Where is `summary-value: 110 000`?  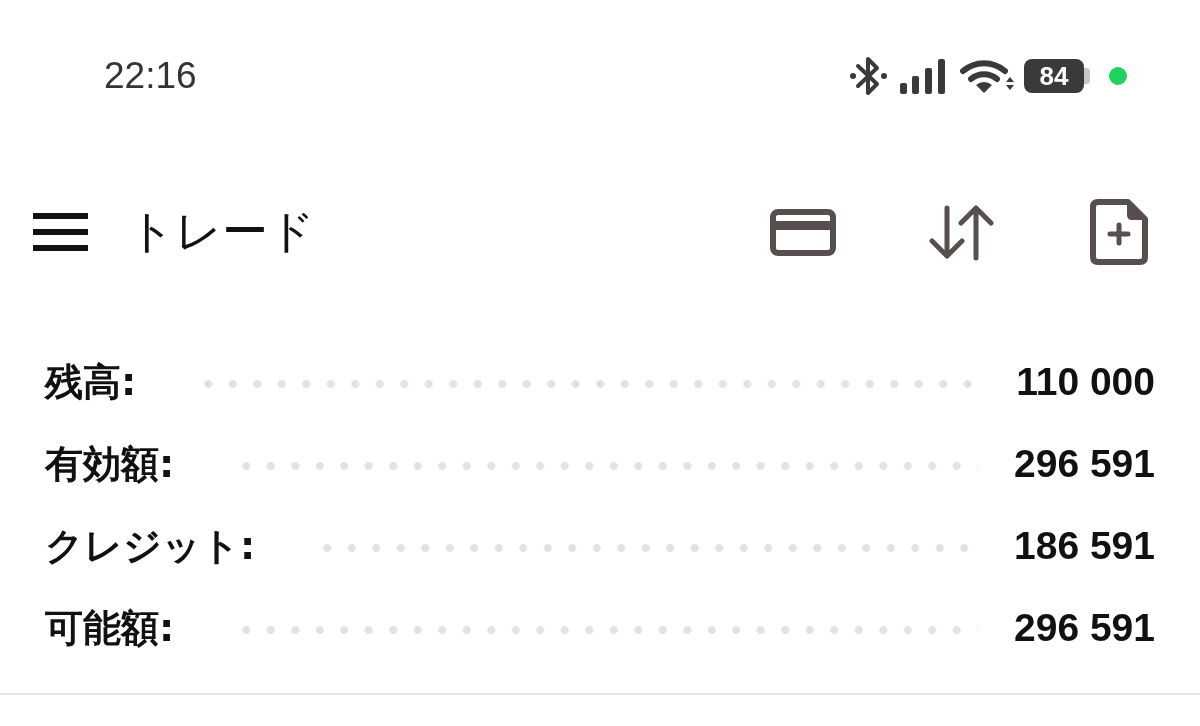
summary-value: 110 000 is located at coordinates (1085, 382).